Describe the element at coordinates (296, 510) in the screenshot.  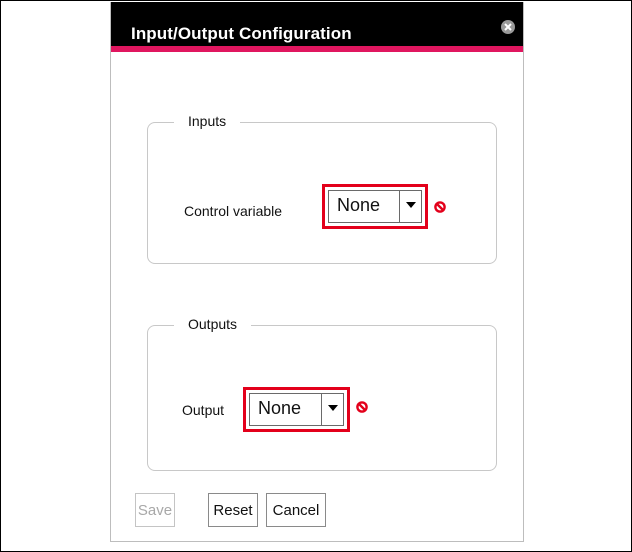
I see `cancel-button: Cancel` at that location.